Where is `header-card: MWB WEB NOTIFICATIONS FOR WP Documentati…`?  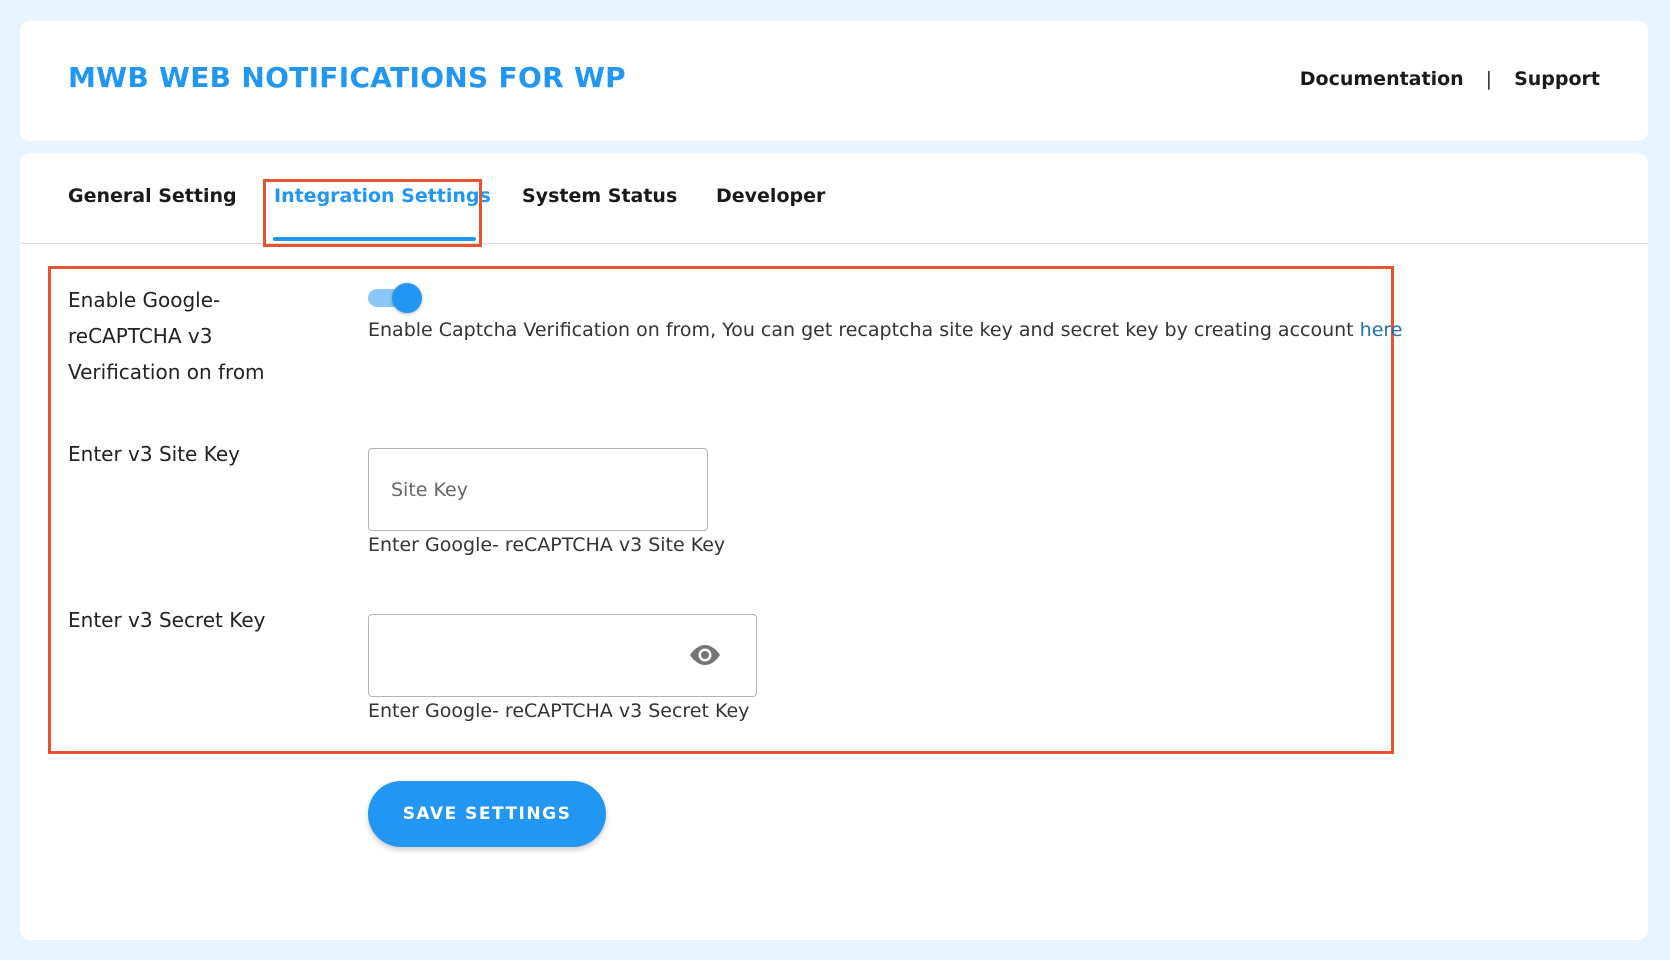
header-card: MWB WEB NOTIFICATIONS FOR WP Documentati… is located at coordinates (834, 81).